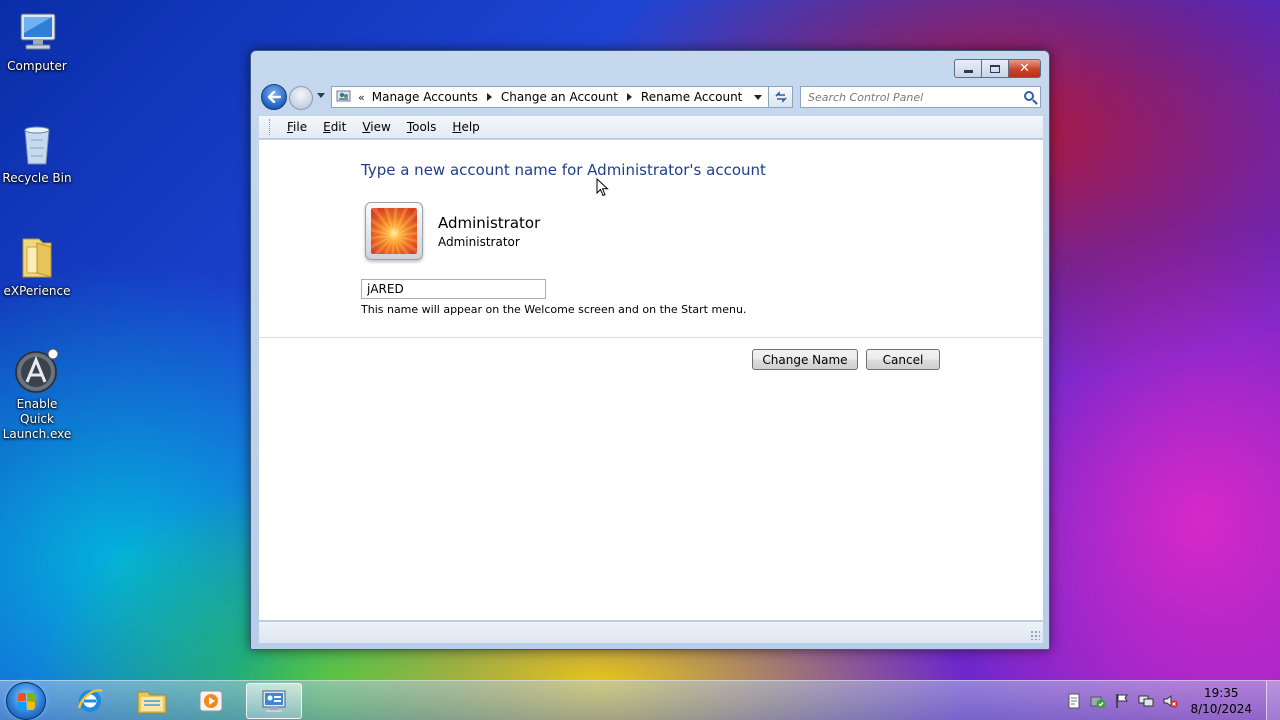 This screenshot has height=720, width=1280. I want to click on network-icon, so click(1146, 701).